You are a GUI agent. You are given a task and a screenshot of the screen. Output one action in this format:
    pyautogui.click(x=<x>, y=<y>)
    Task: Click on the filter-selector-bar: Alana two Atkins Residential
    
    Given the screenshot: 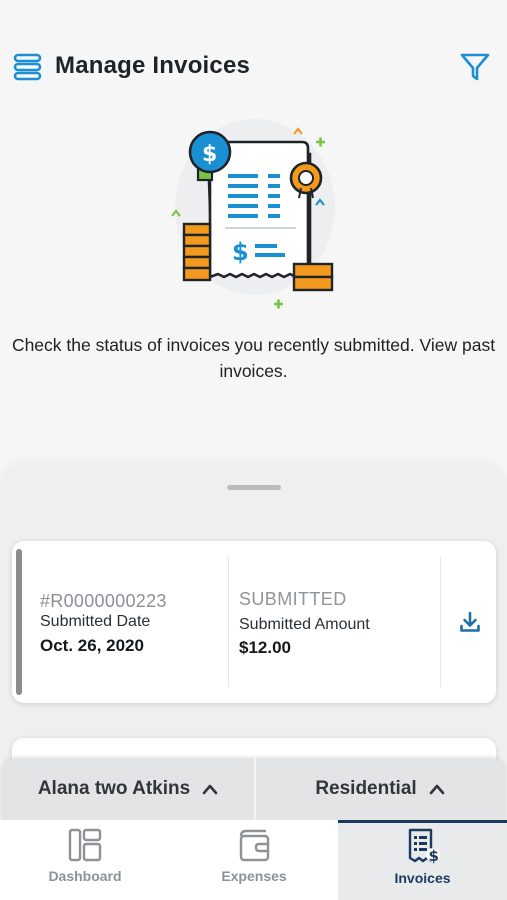 What is the action you would take?
    pyautogui.click(x=253, y=789)
    